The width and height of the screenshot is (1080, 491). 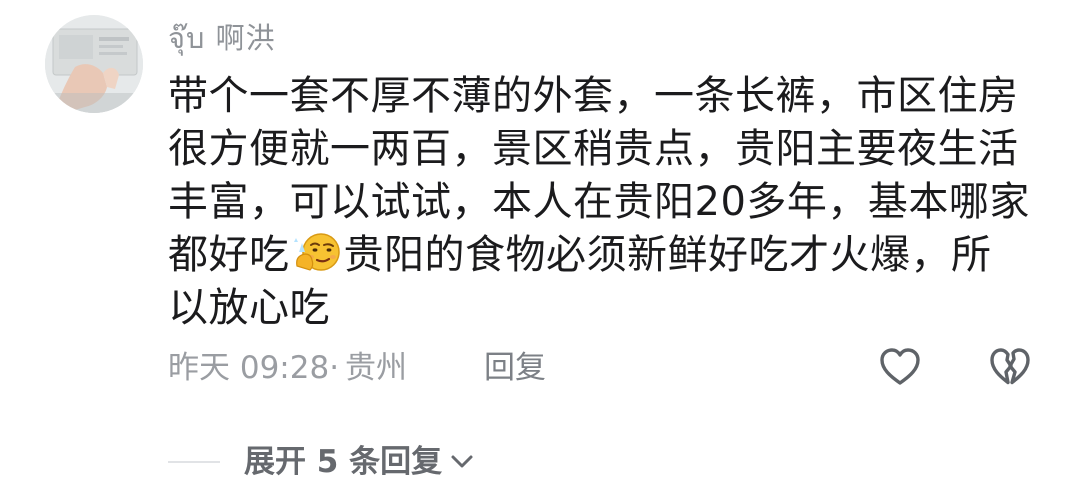 I want to click on comment-fragment: 贵阳的食物必须新鲜好吃才火爆，所, so click(x=667, y=255).